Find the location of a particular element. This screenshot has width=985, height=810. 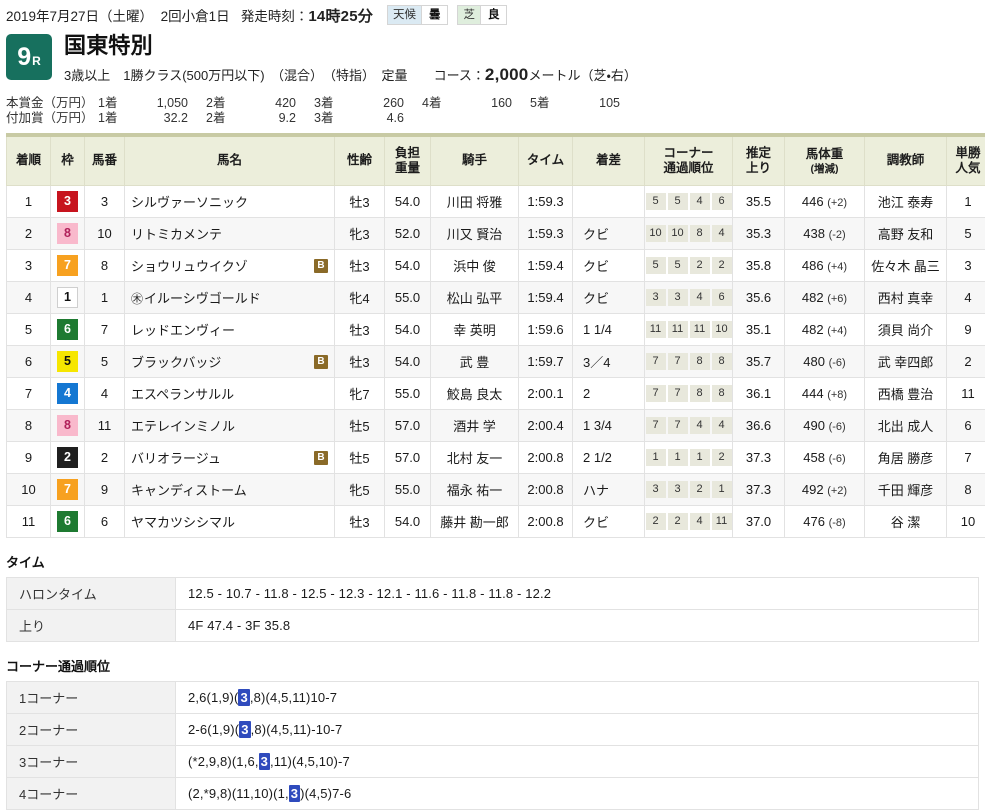

frame-color-box: 2 is located at coordinates (67, 457).